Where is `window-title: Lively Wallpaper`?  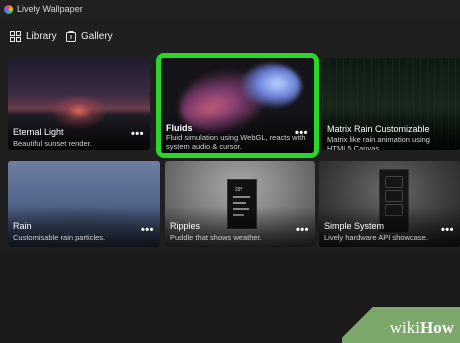 window-title: Lively Wallpaper is located at coordinates (50, 9).